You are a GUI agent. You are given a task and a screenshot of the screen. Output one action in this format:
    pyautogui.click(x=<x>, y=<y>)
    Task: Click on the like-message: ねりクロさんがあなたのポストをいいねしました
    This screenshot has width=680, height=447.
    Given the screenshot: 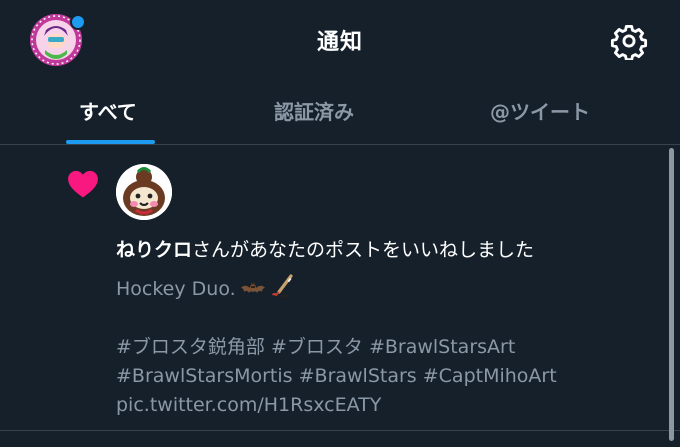 What is the action you would take?
    pyautogui.click(x=325, y=248)
    